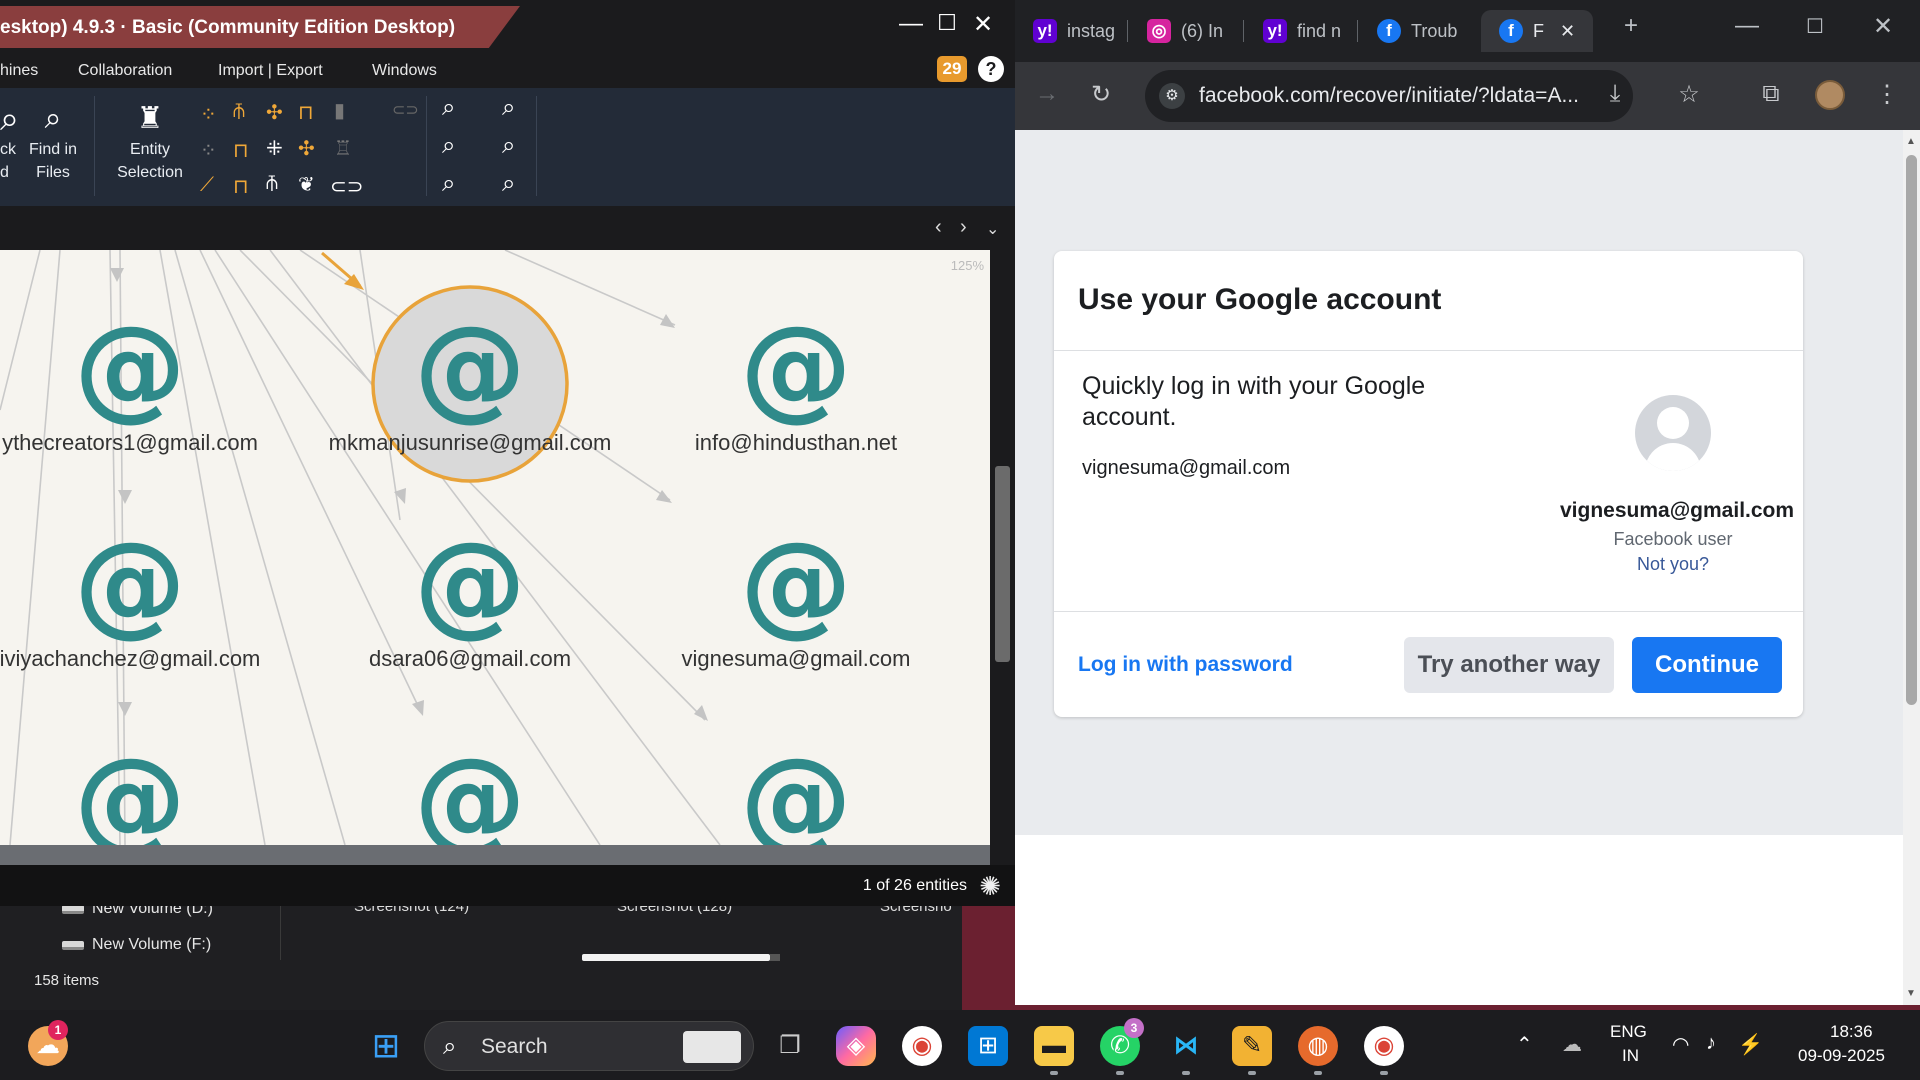  What do you see at coordinates (992, 229) in the screenshot?
I see `chevron-down-icon: ⌄` at bounding box center [992, 229].